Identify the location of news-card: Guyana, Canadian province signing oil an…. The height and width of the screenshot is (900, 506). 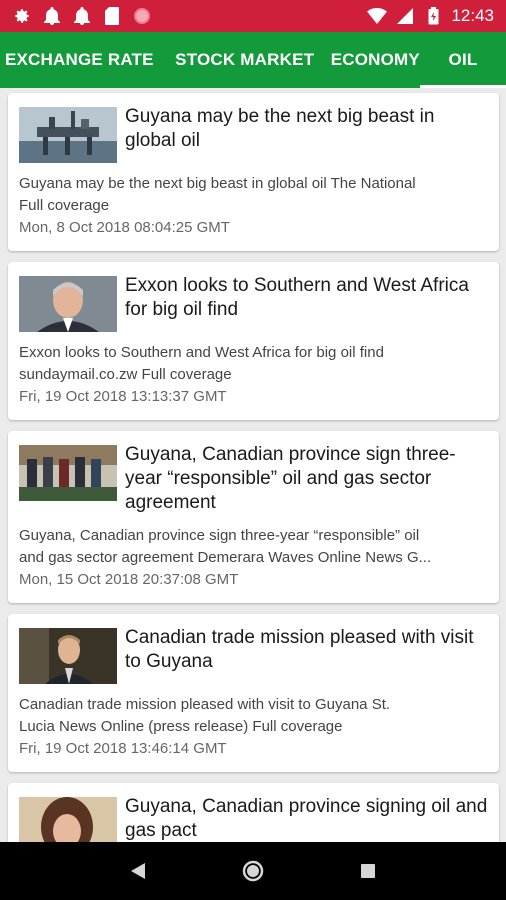
(253, 812).